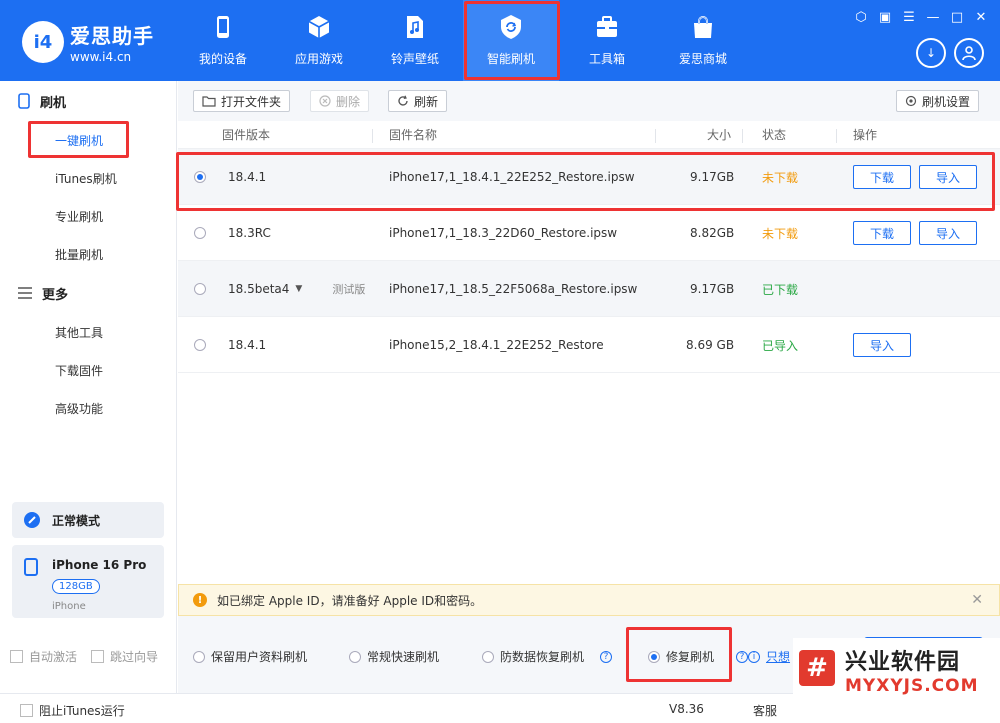  I want to click on dropdown-caret-icon: ▼, so click(298, 289).